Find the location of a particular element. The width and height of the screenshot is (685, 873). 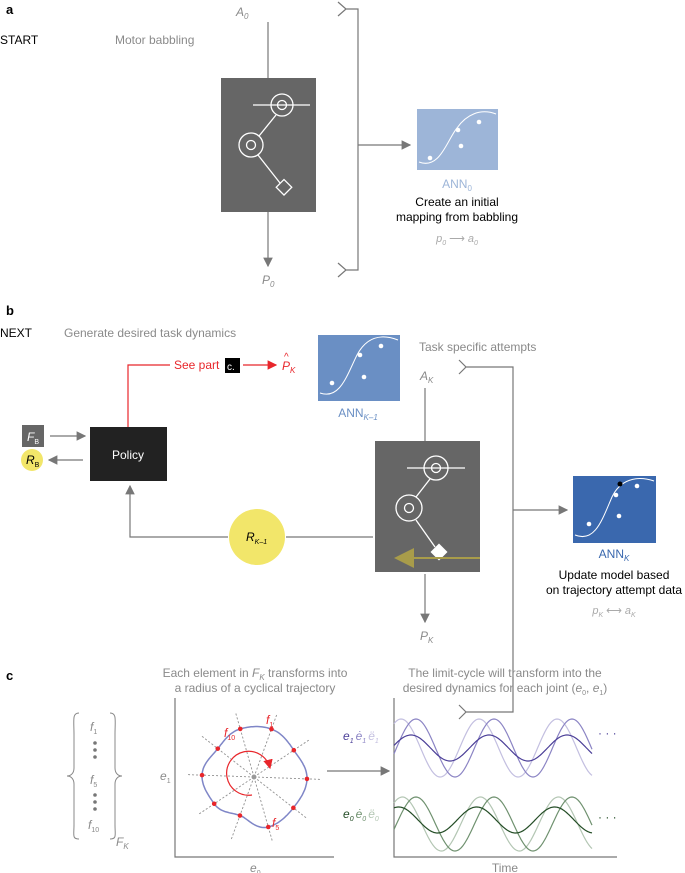

e1-position-wave is located at coordinates (493, 748).